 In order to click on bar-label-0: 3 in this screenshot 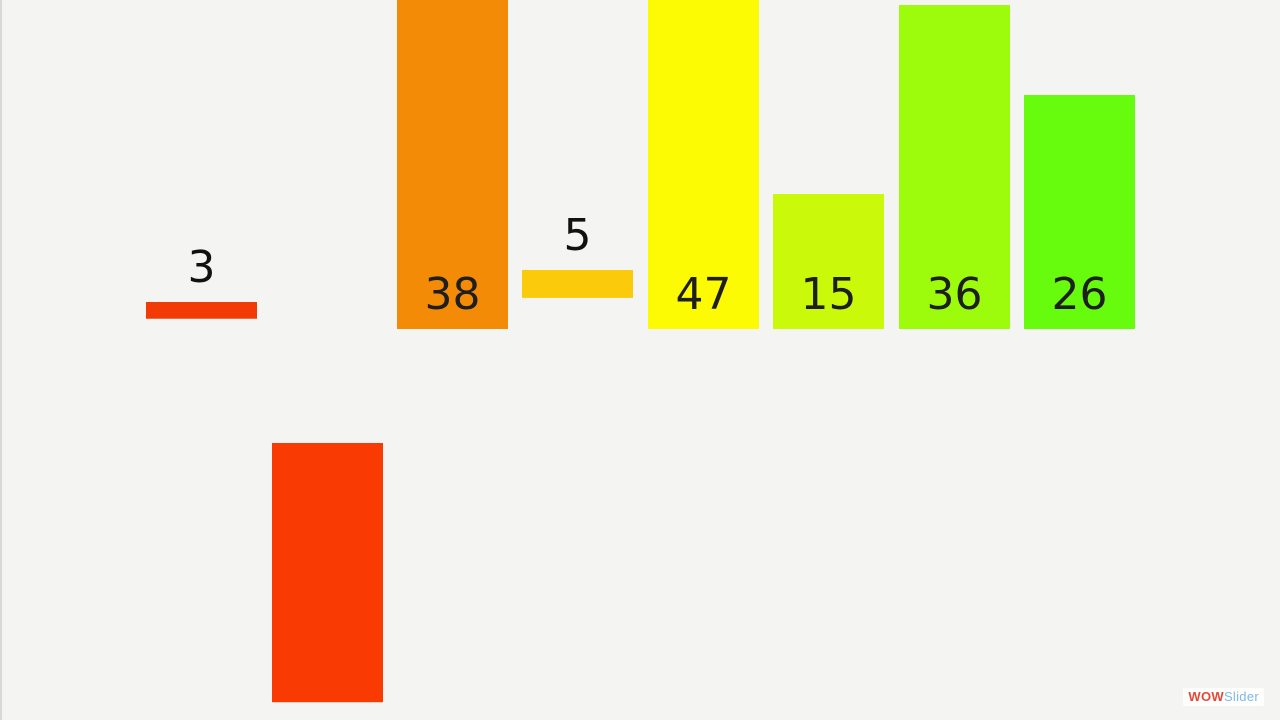, I will do `click(202, 267)`.